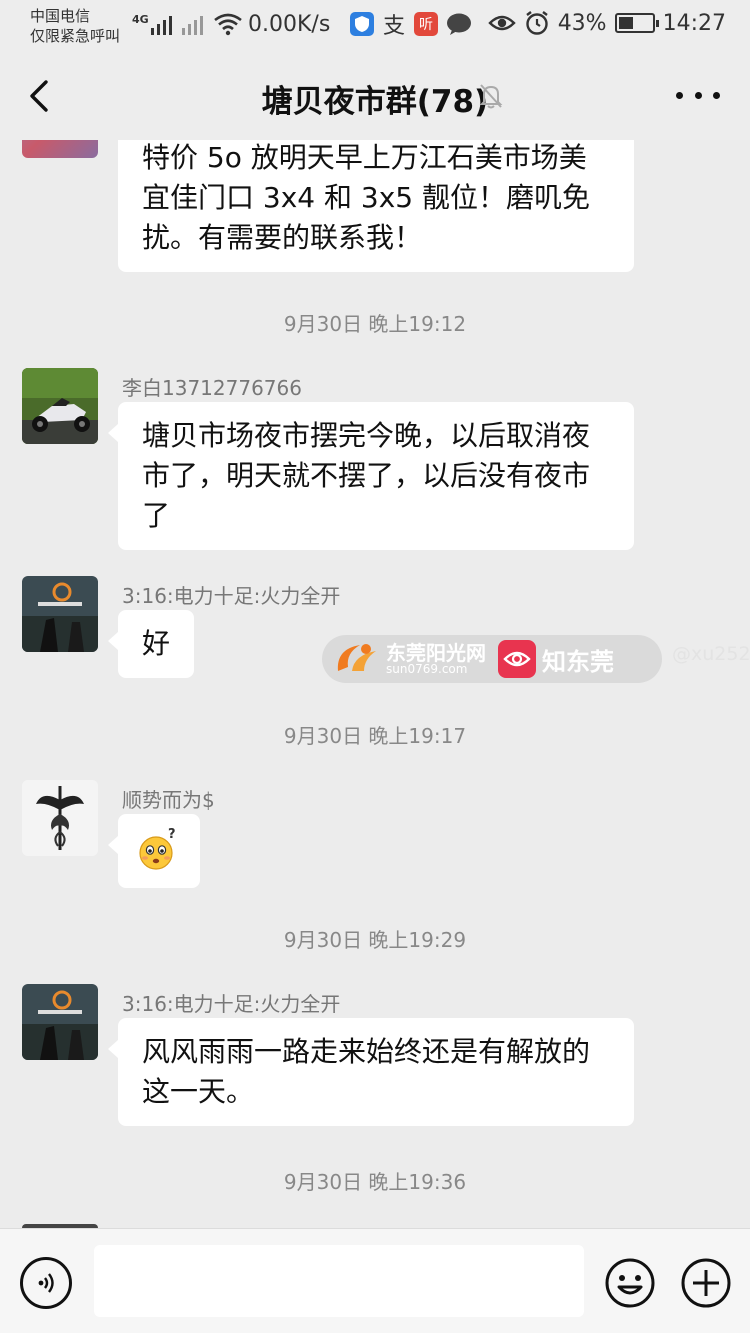 Image resolution: width=750 pixels, height=1333 pixels. Describe the element at coordinates (436, 653) in the screenshot. I see `watermark-name: 东莞阳光网` at that location.